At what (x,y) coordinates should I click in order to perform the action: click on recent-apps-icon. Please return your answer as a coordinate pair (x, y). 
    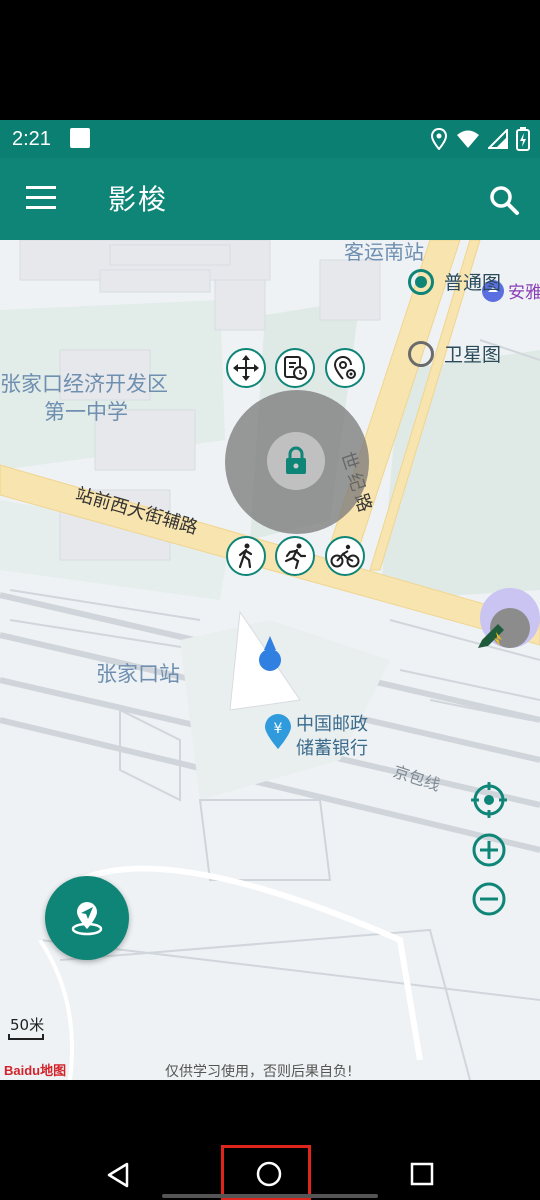
    Looking at the image, I should click on (422, 1174).